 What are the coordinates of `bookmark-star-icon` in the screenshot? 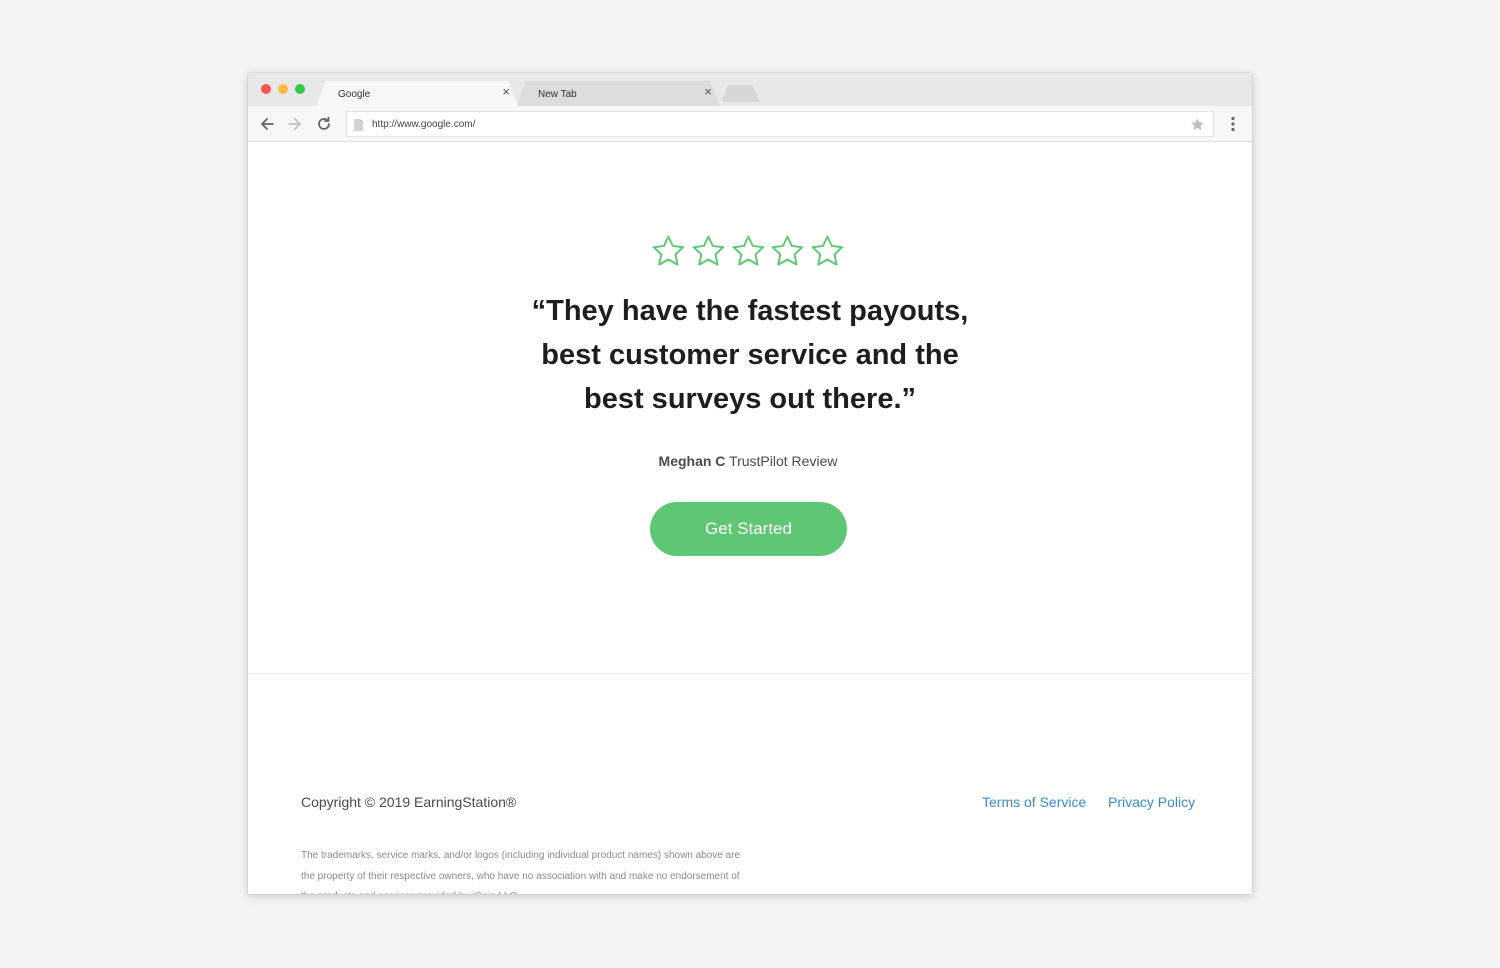 It's located at (1197, 124).